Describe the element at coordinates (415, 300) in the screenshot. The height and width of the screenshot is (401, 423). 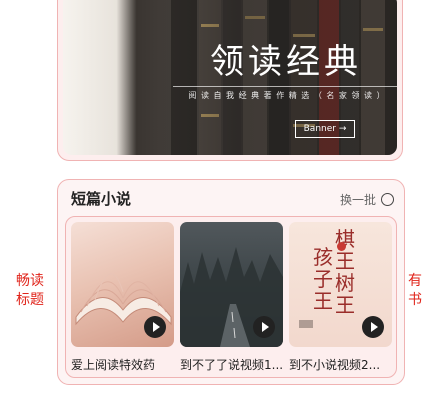
I see `right-annotation-line2: 书` at that location.